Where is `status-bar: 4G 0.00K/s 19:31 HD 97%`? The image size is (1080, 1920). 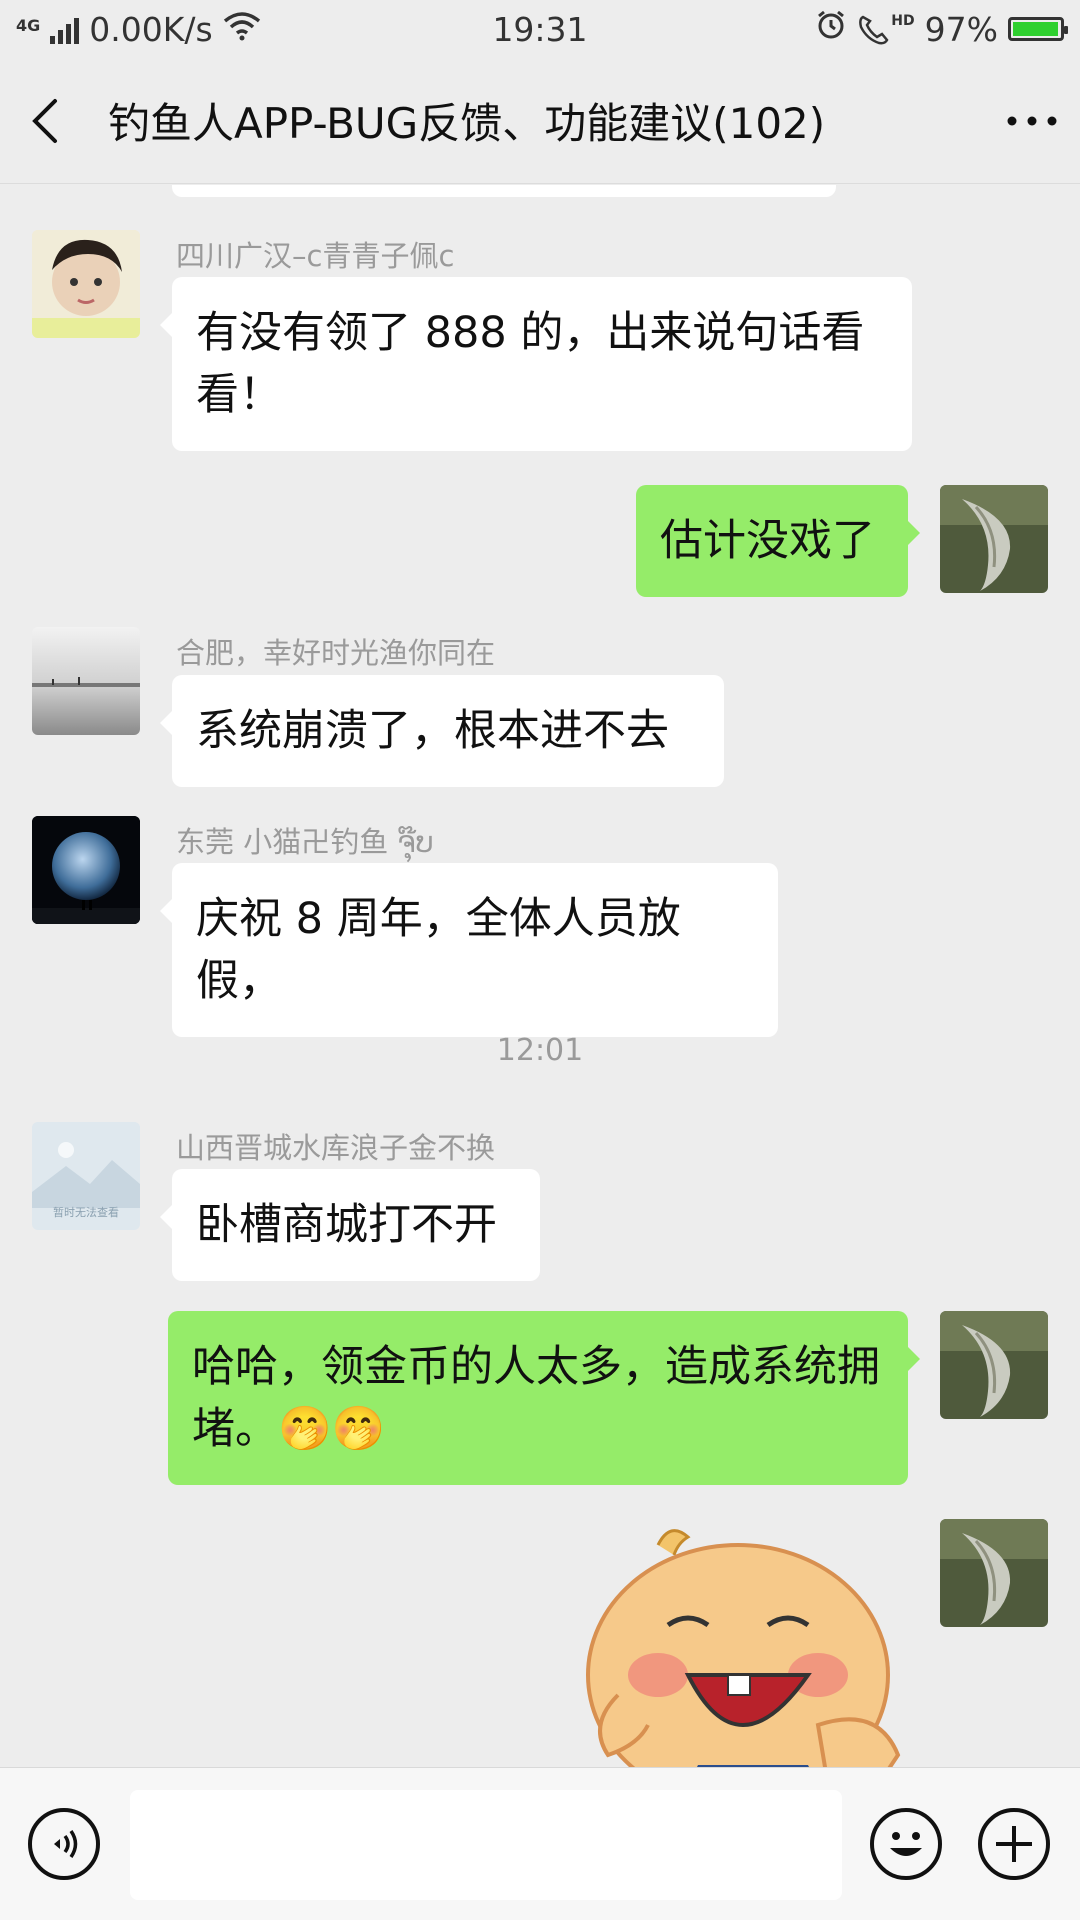 status-bar: 4G 0.00K/s 19:31 HD 97% is located at coordinates (540, 29).